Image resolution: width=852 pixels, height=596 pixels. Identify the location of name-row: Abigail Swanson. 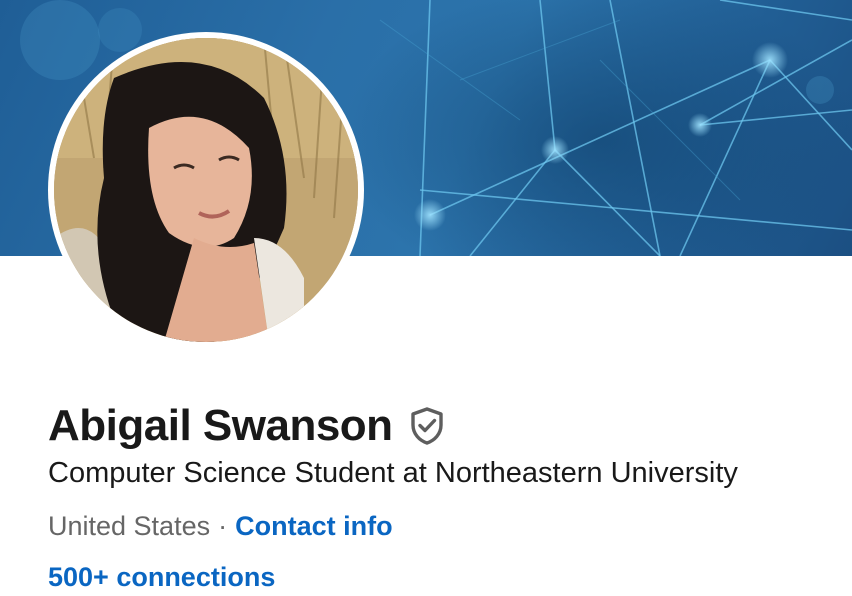
(247, 426).